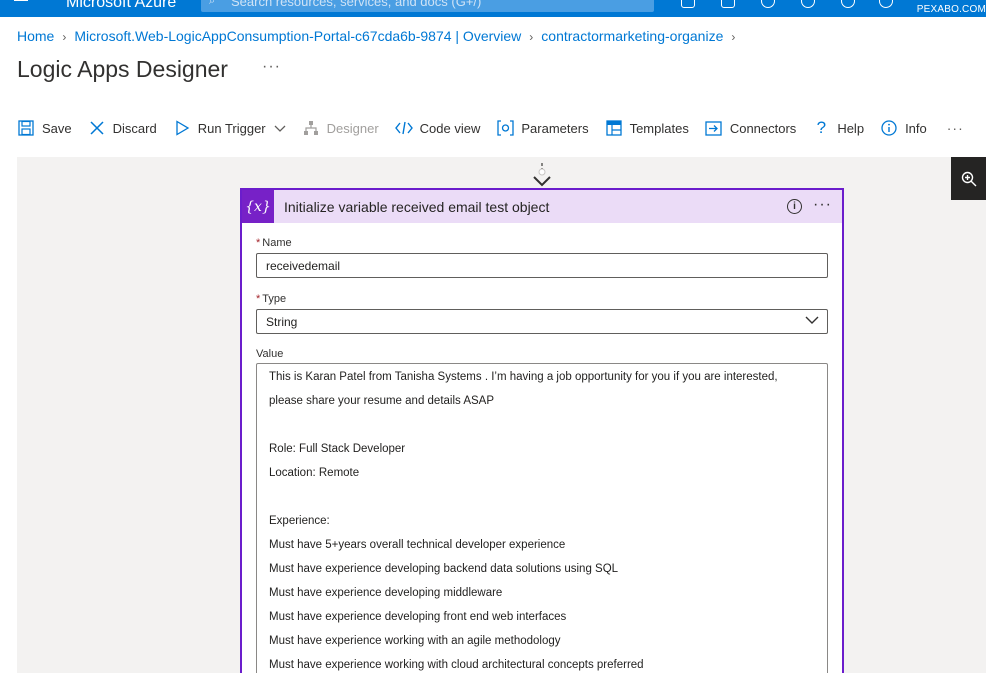 The width and height of the screenshot is (986, 673). What do you see at coordinates (555, 128) in the screenshot?
I see `parameters-label: Parameters` at bounding box center [555, 128].